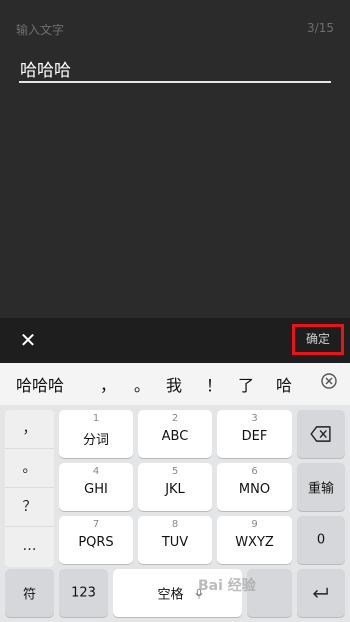  What do you see at coordinates (175, 82) in the screenshot?
I see `input-underline` at bounding box center [175, 82].